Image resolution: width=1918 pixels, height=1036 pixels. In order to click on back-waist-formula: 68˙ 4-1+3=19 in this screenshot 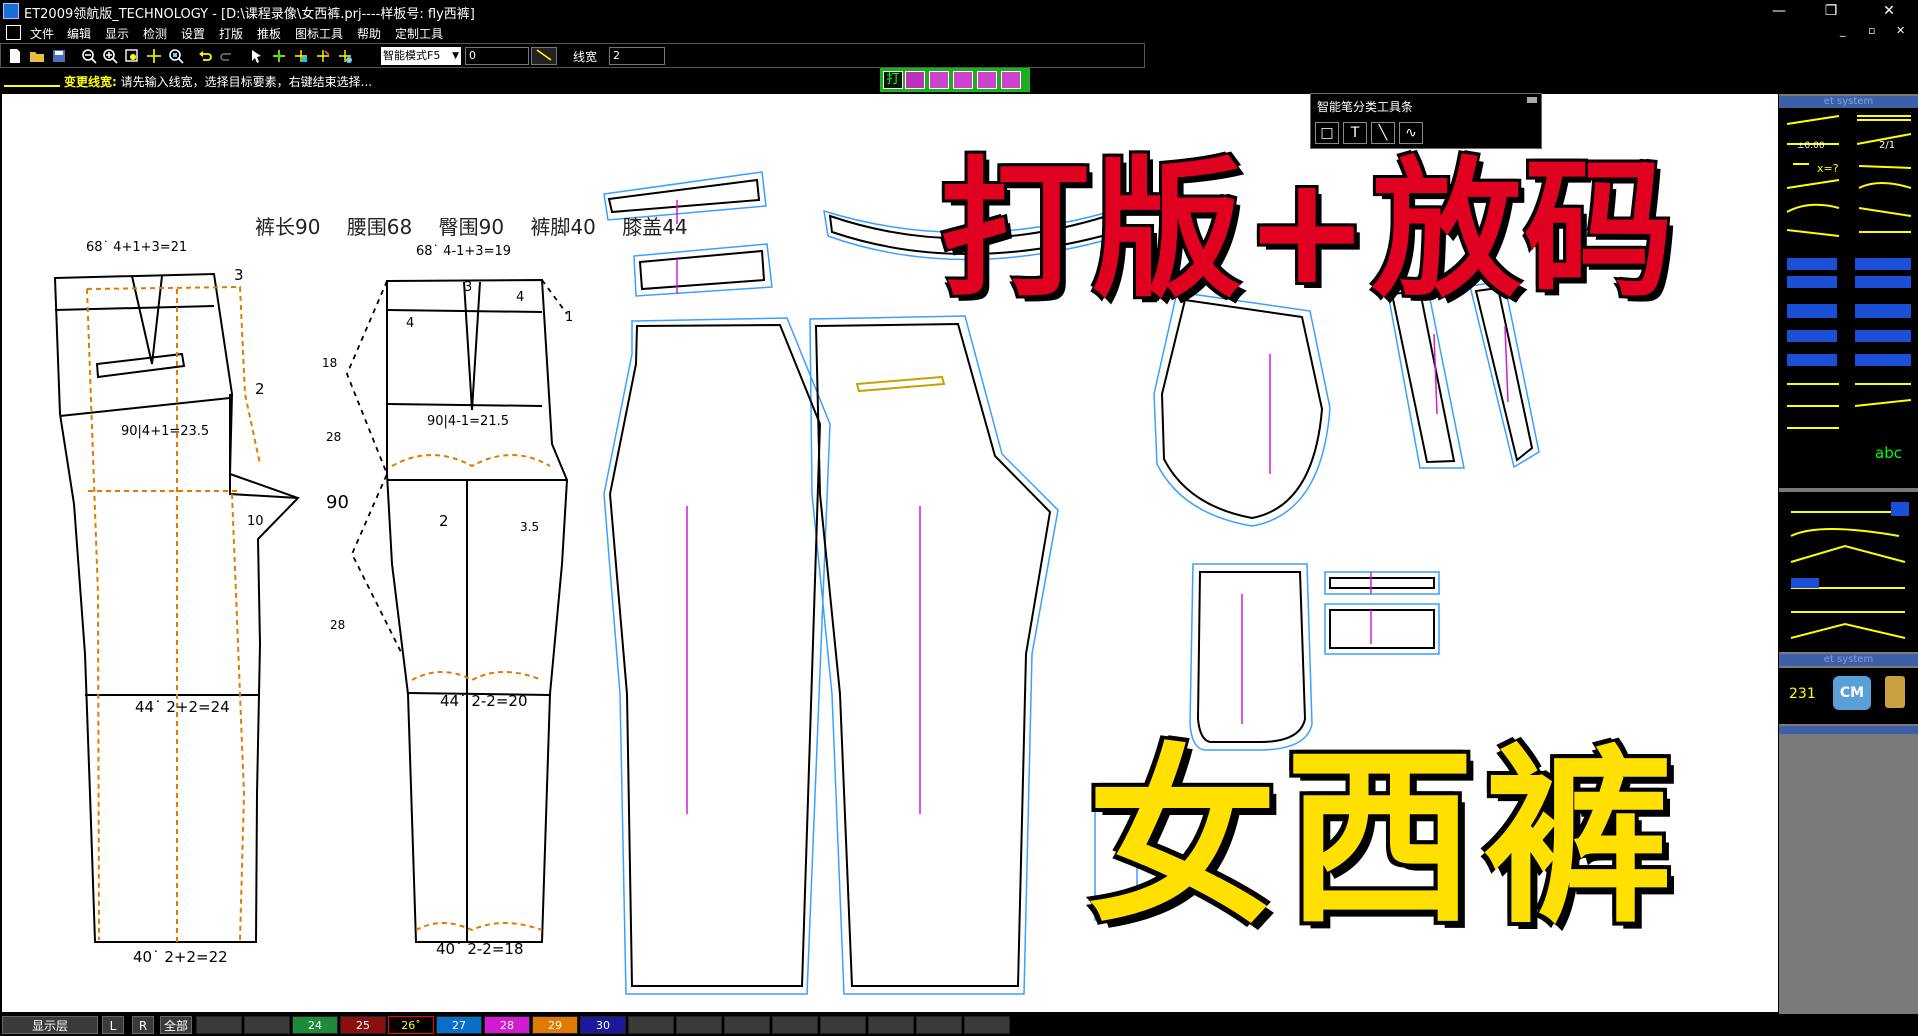, I will do `click(464, 251)`.